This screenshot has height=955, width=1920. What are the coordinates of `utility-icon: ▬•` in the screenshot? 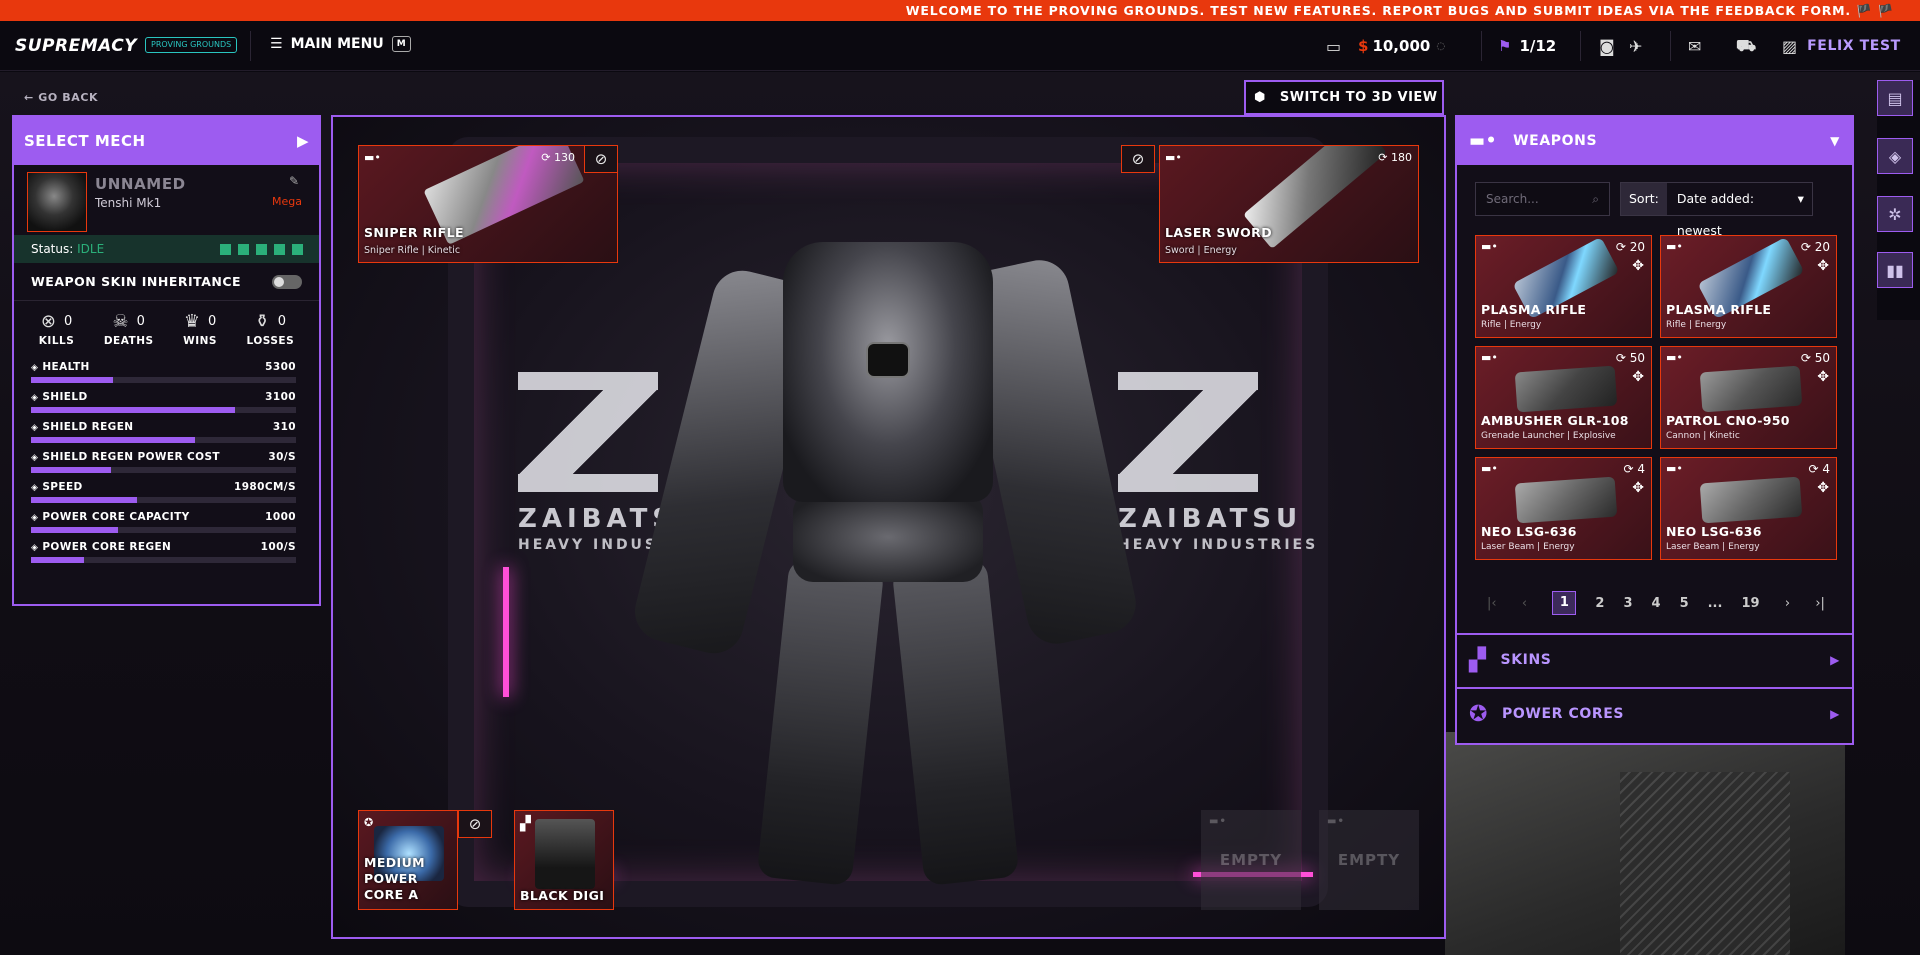 It's located at (1336, 821).